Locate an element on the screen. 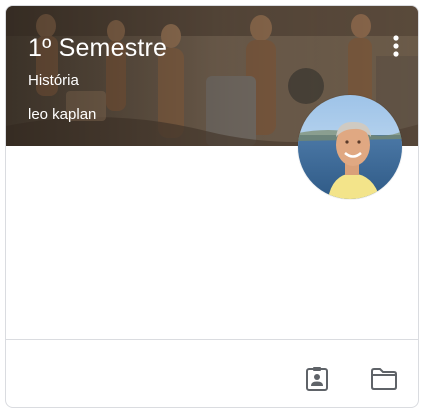 Image resolution: width=426 pixels, height=413 pixels. more-vert-icon is located at coordinates (396, 46).